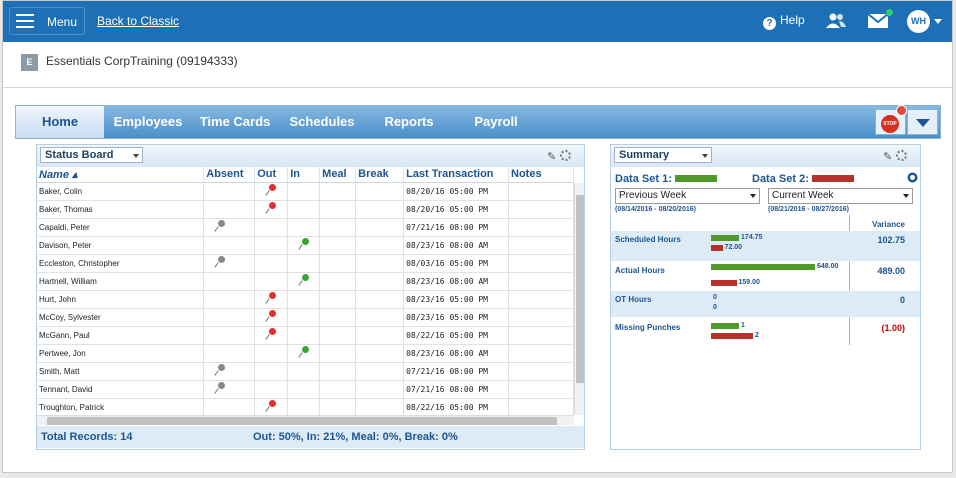 The image size is (956, 478). Describe the element at coordinates (891, 120) in the screenshot. I see `stop-button: STOP` at that location.